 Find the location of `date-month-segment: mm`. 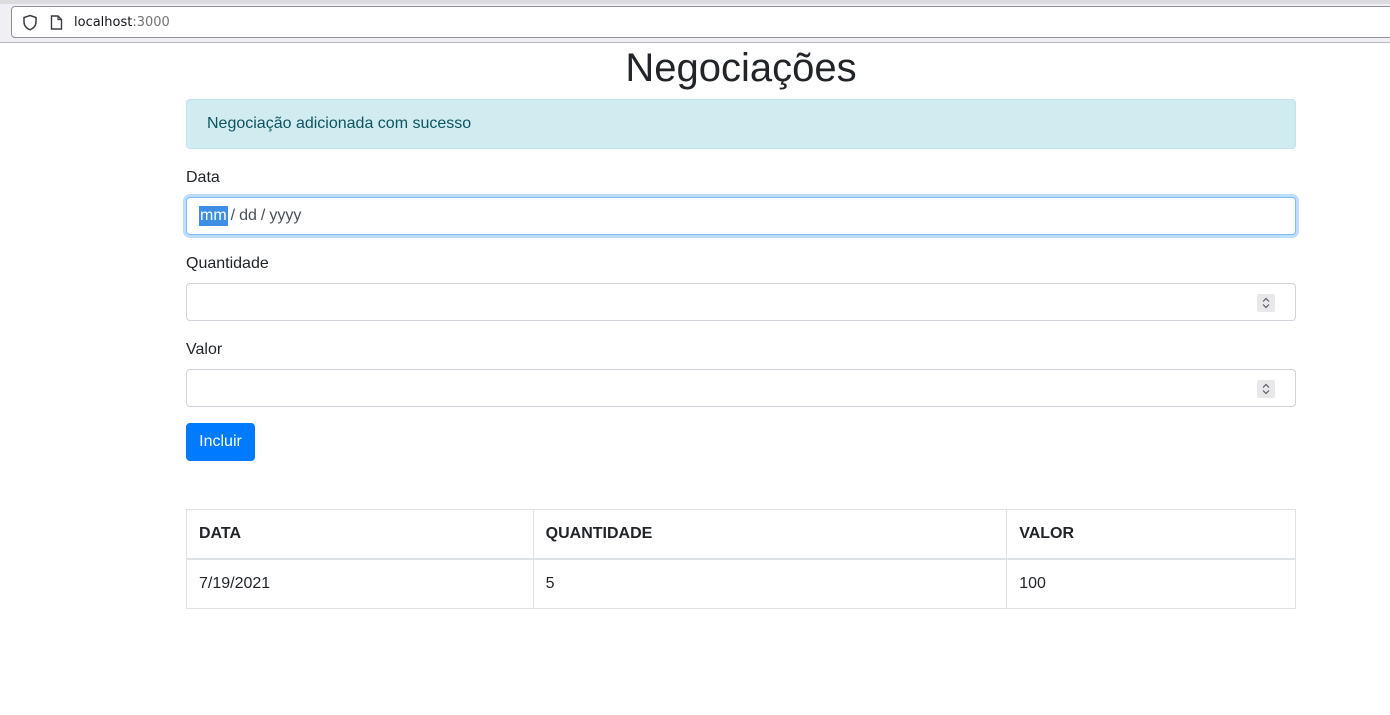

date-month-segment: mm is located at coordinates (213, 216).